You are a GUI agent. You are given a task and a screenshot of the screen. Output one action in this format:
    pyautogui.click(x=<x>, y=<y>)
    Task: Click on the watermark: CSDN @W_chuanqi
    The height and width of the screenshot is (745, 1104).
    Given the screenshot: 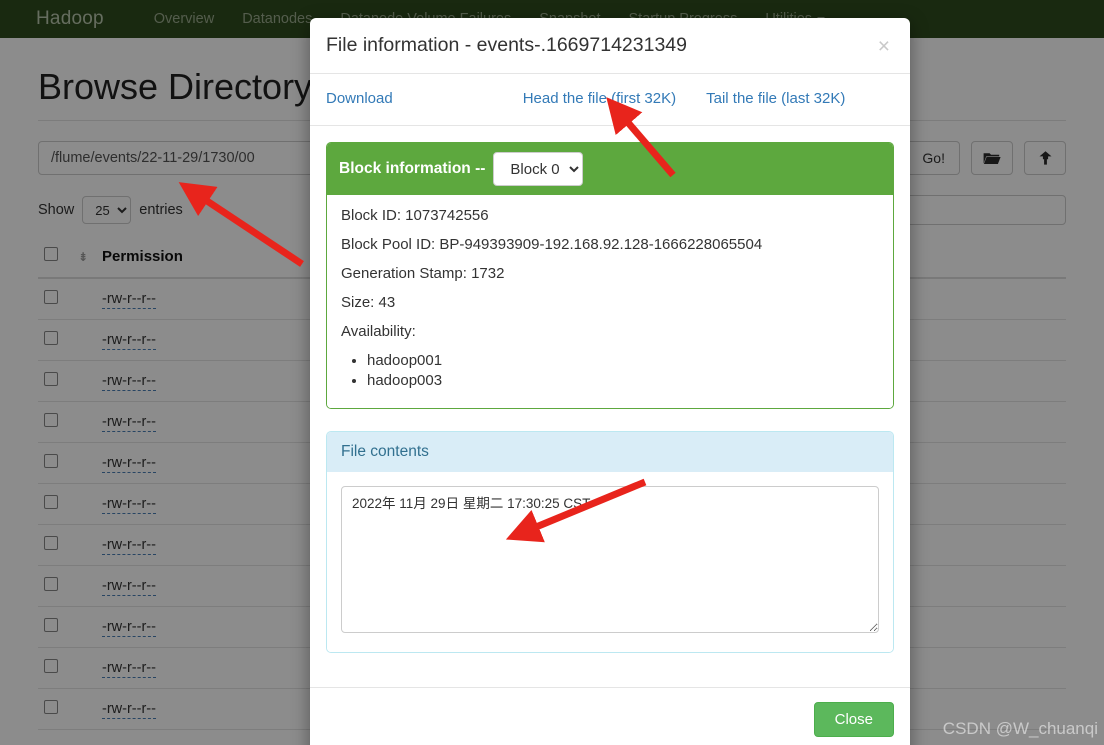 What is the action you would take?
    pyautogui.click(x=1020, y=728)
    